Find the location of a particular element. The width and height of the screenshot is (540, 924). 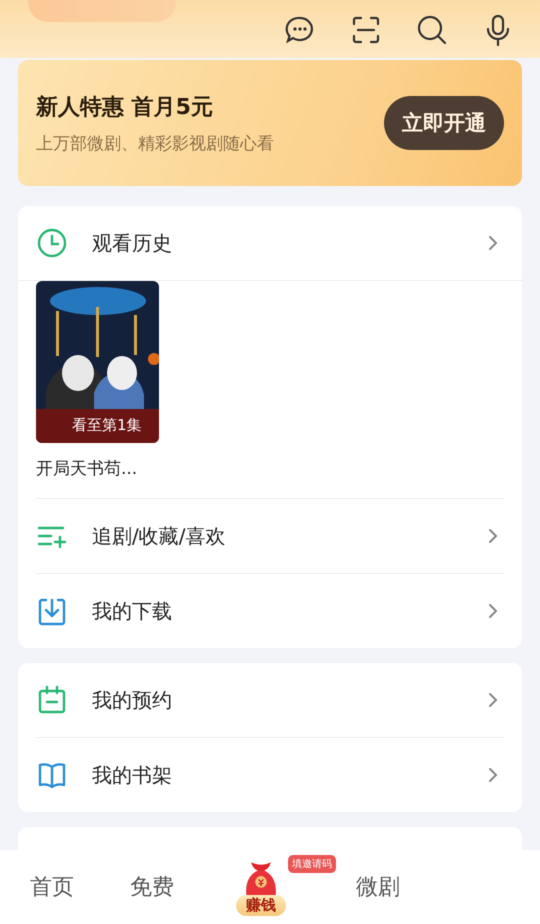

menu-label: 追剧/收藏/喜欢 is located at coordinates (290, 536).